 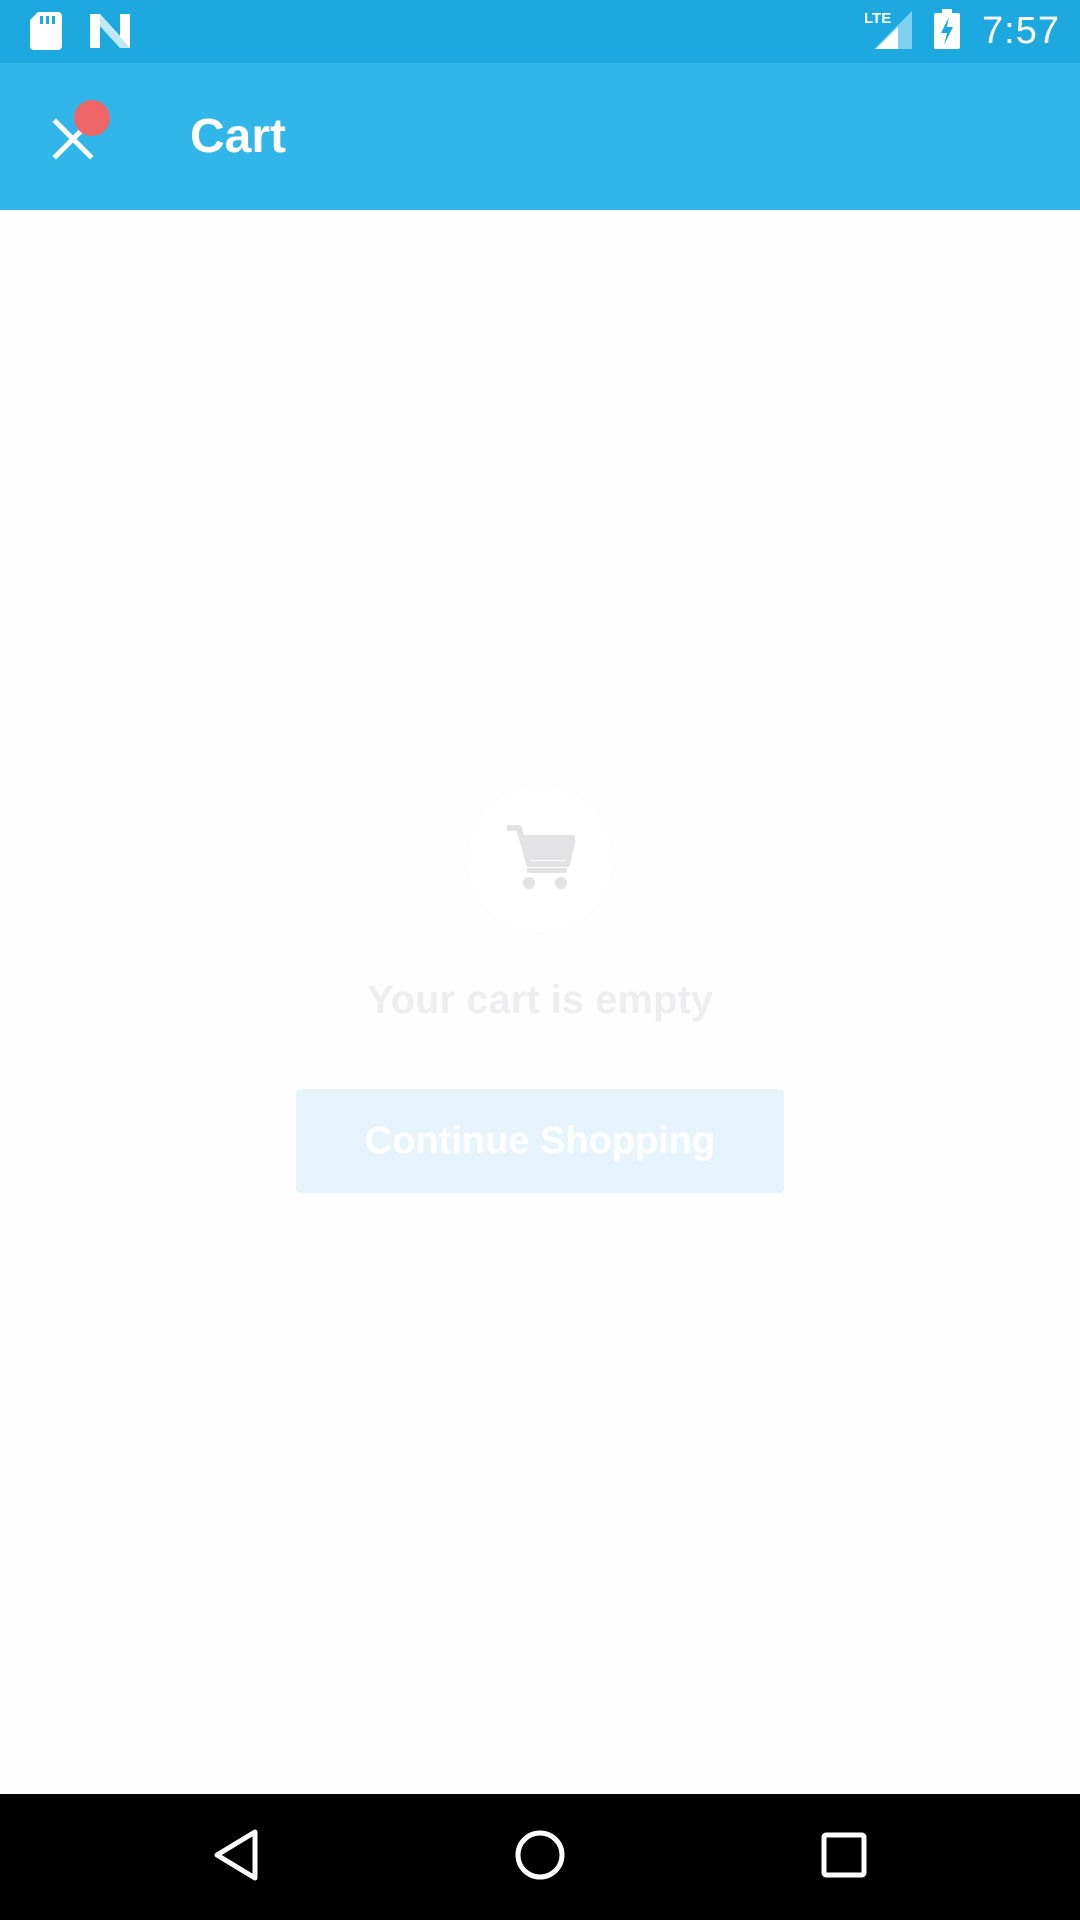 I want to click on empty-cart-badge, so click(x=540, y=859).